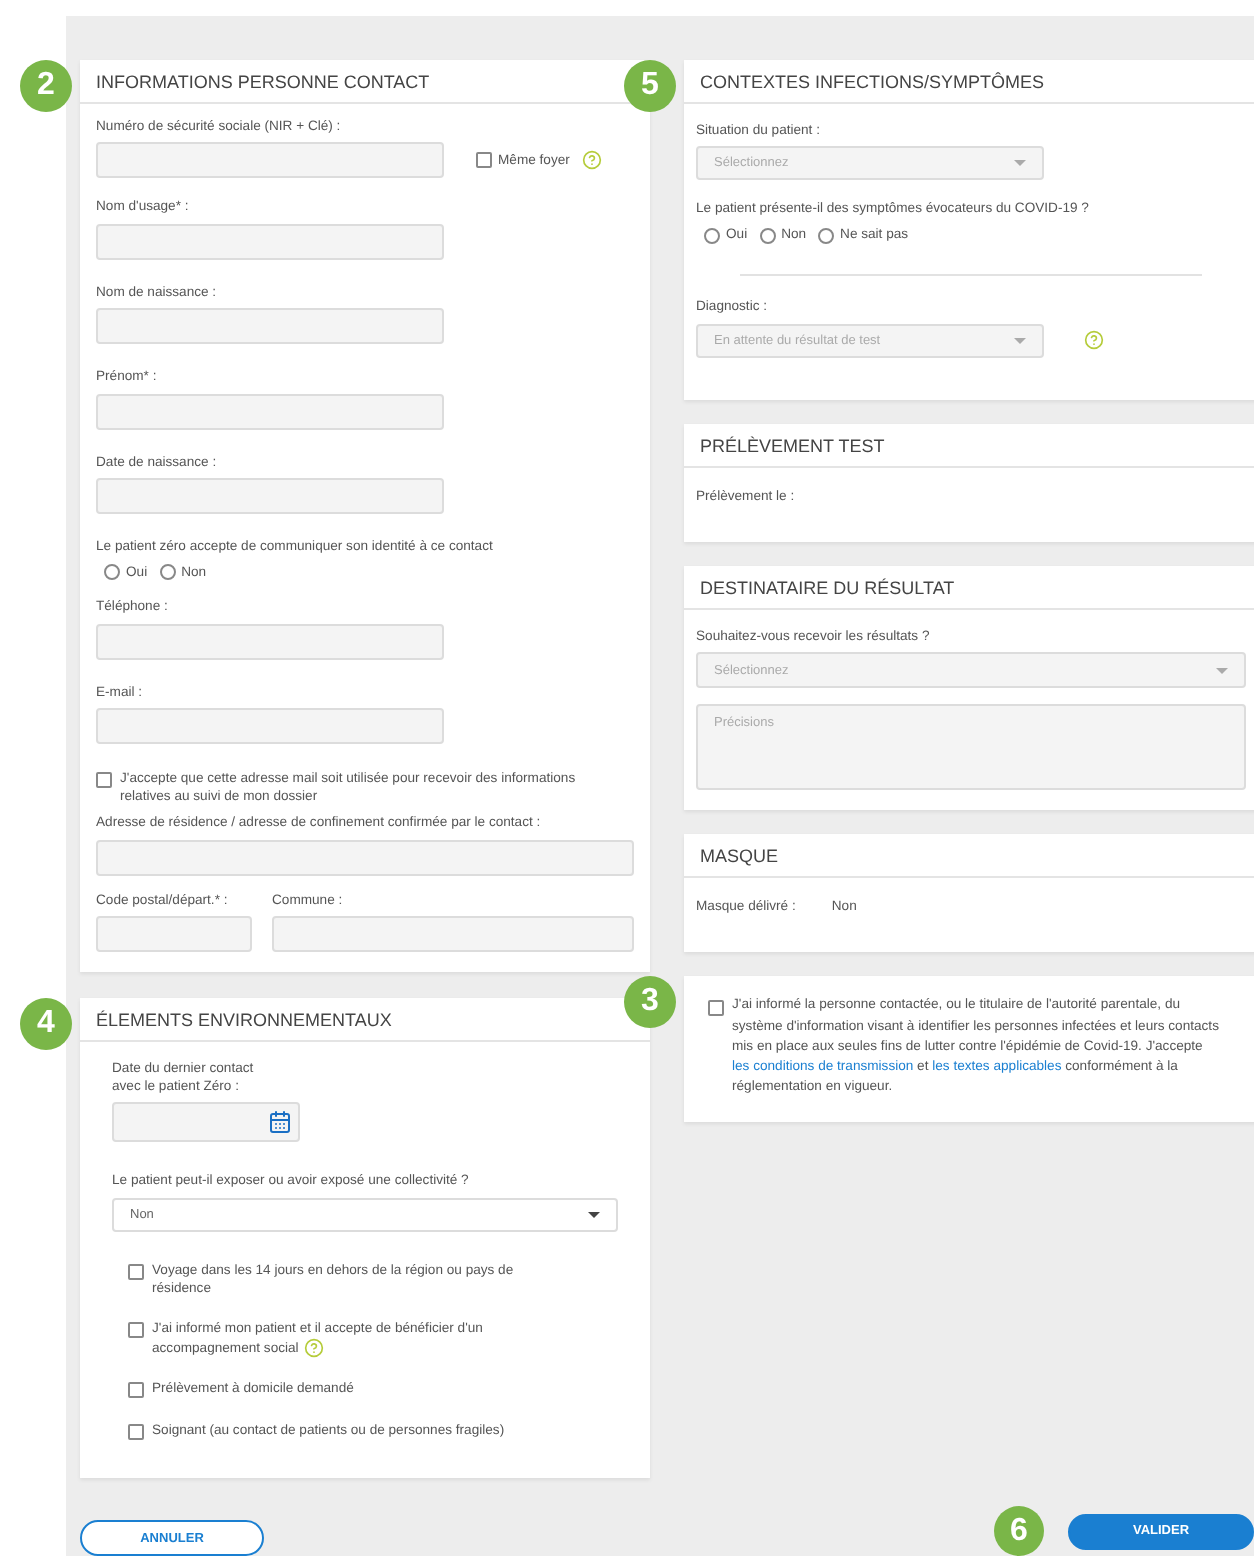 The height and width of the screenshot is (1556, 1254). I want to click on step-badge: 5, so click(650, 86).